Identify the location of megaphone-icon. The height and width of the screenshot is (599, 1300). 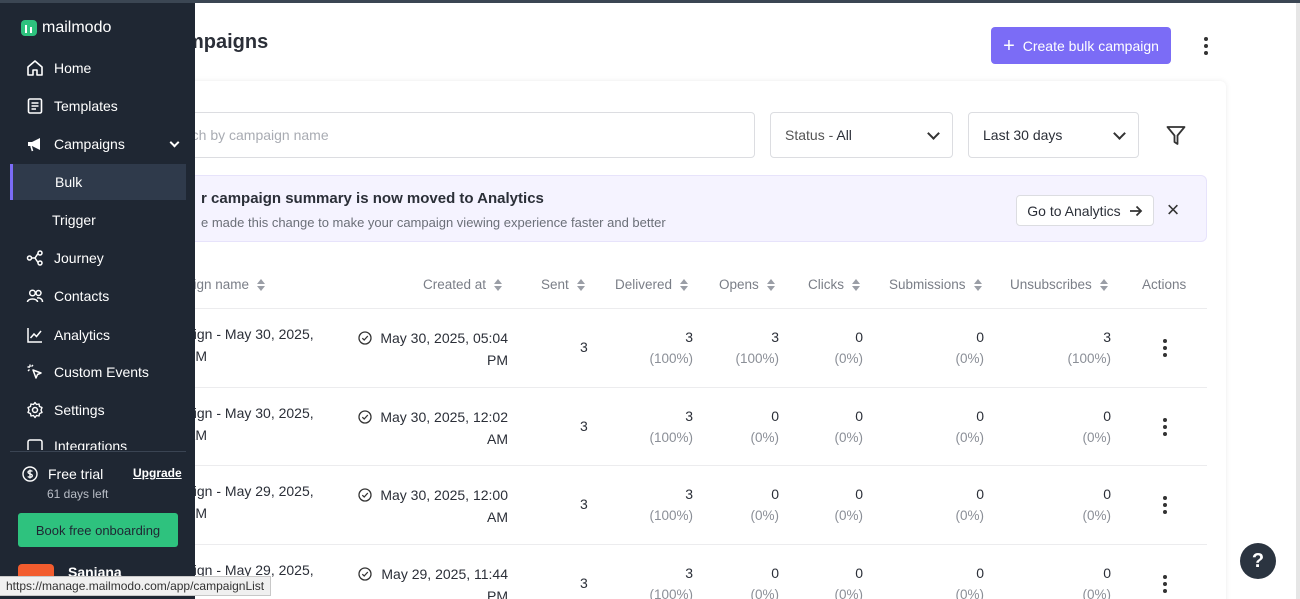
(34, 145).